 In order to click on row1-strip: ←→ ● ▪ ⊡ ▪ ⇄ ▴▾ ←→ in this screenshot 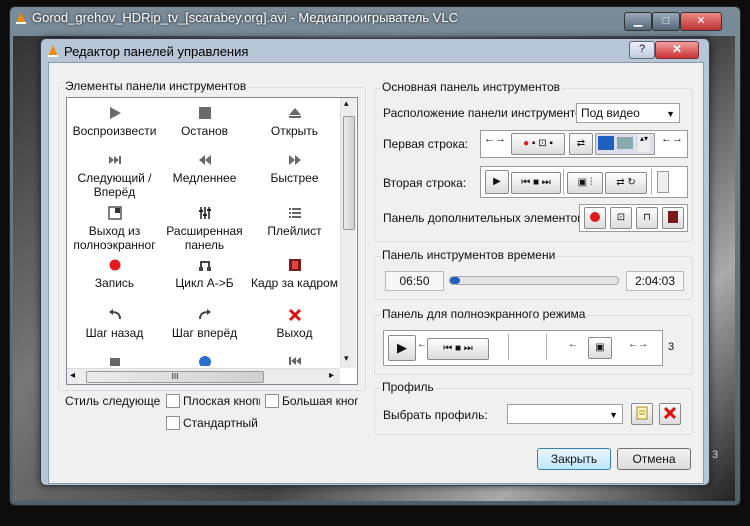, I will do `click(584, 144)`.